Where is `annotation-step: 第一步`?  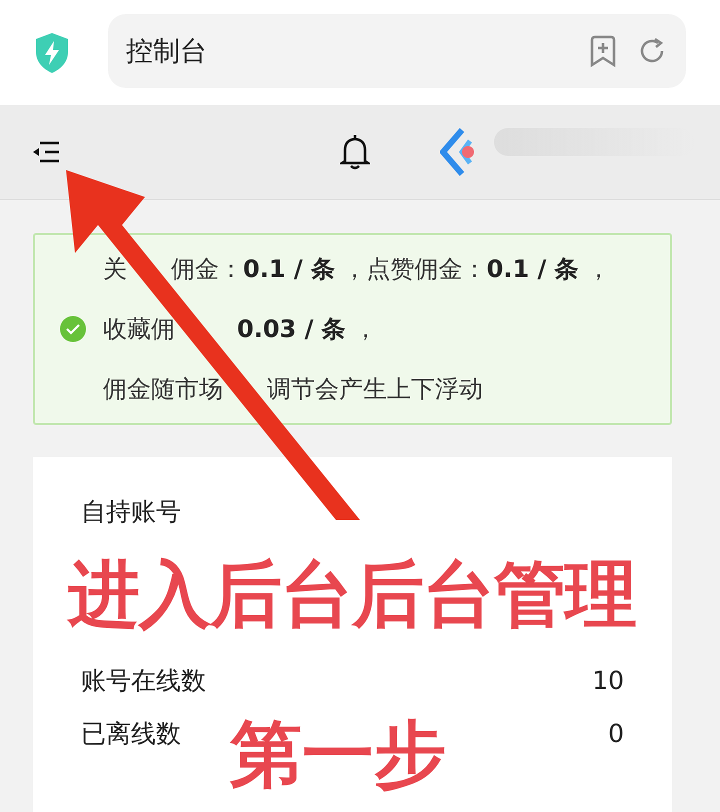
annotation-step: 第一步 is located at coordinates (338, 754).